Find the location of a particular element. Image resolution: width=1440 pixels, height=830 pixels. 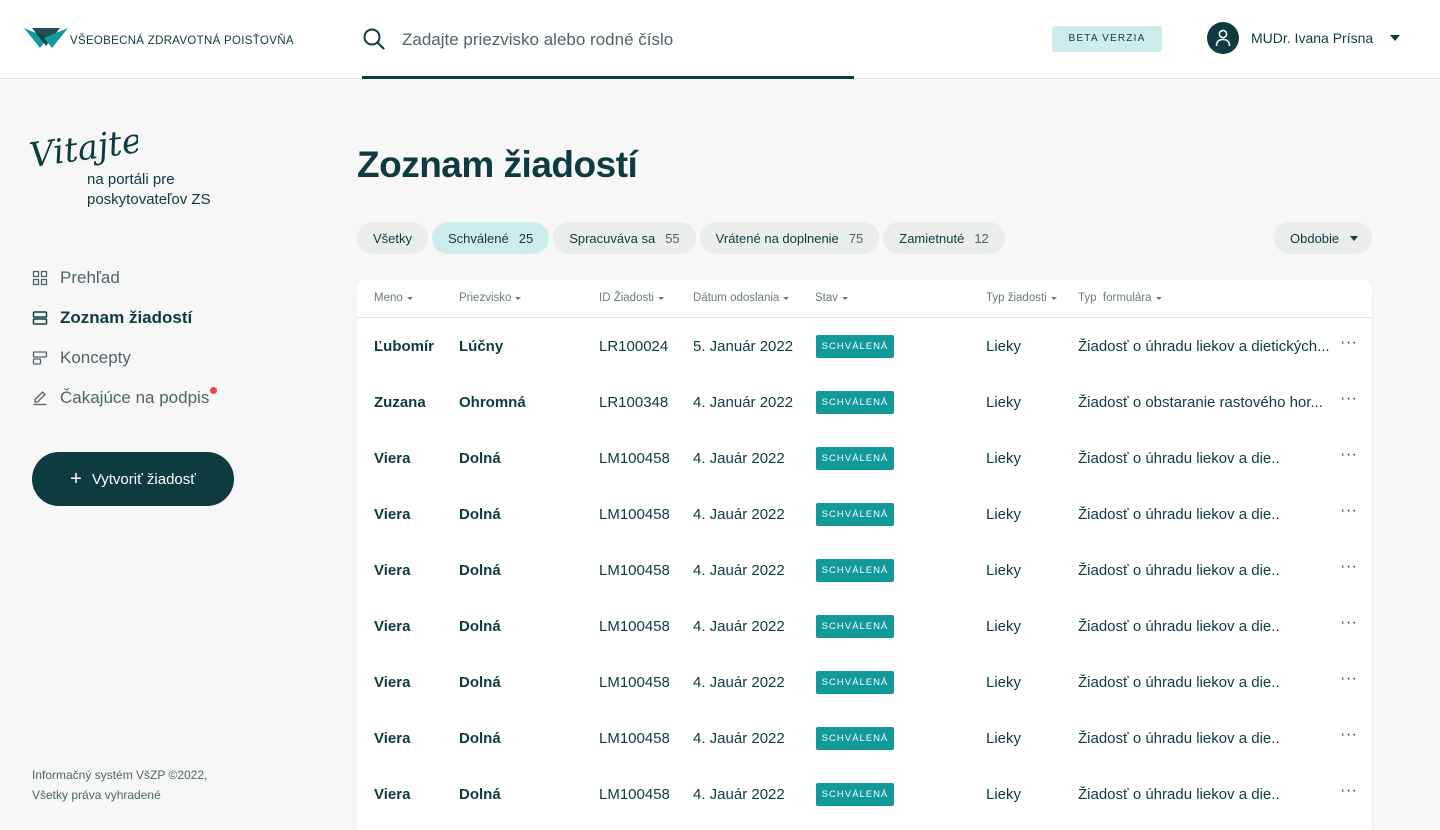

sidebar-item-label: Zoznam žiadostí is located at coordinates (126, 317).